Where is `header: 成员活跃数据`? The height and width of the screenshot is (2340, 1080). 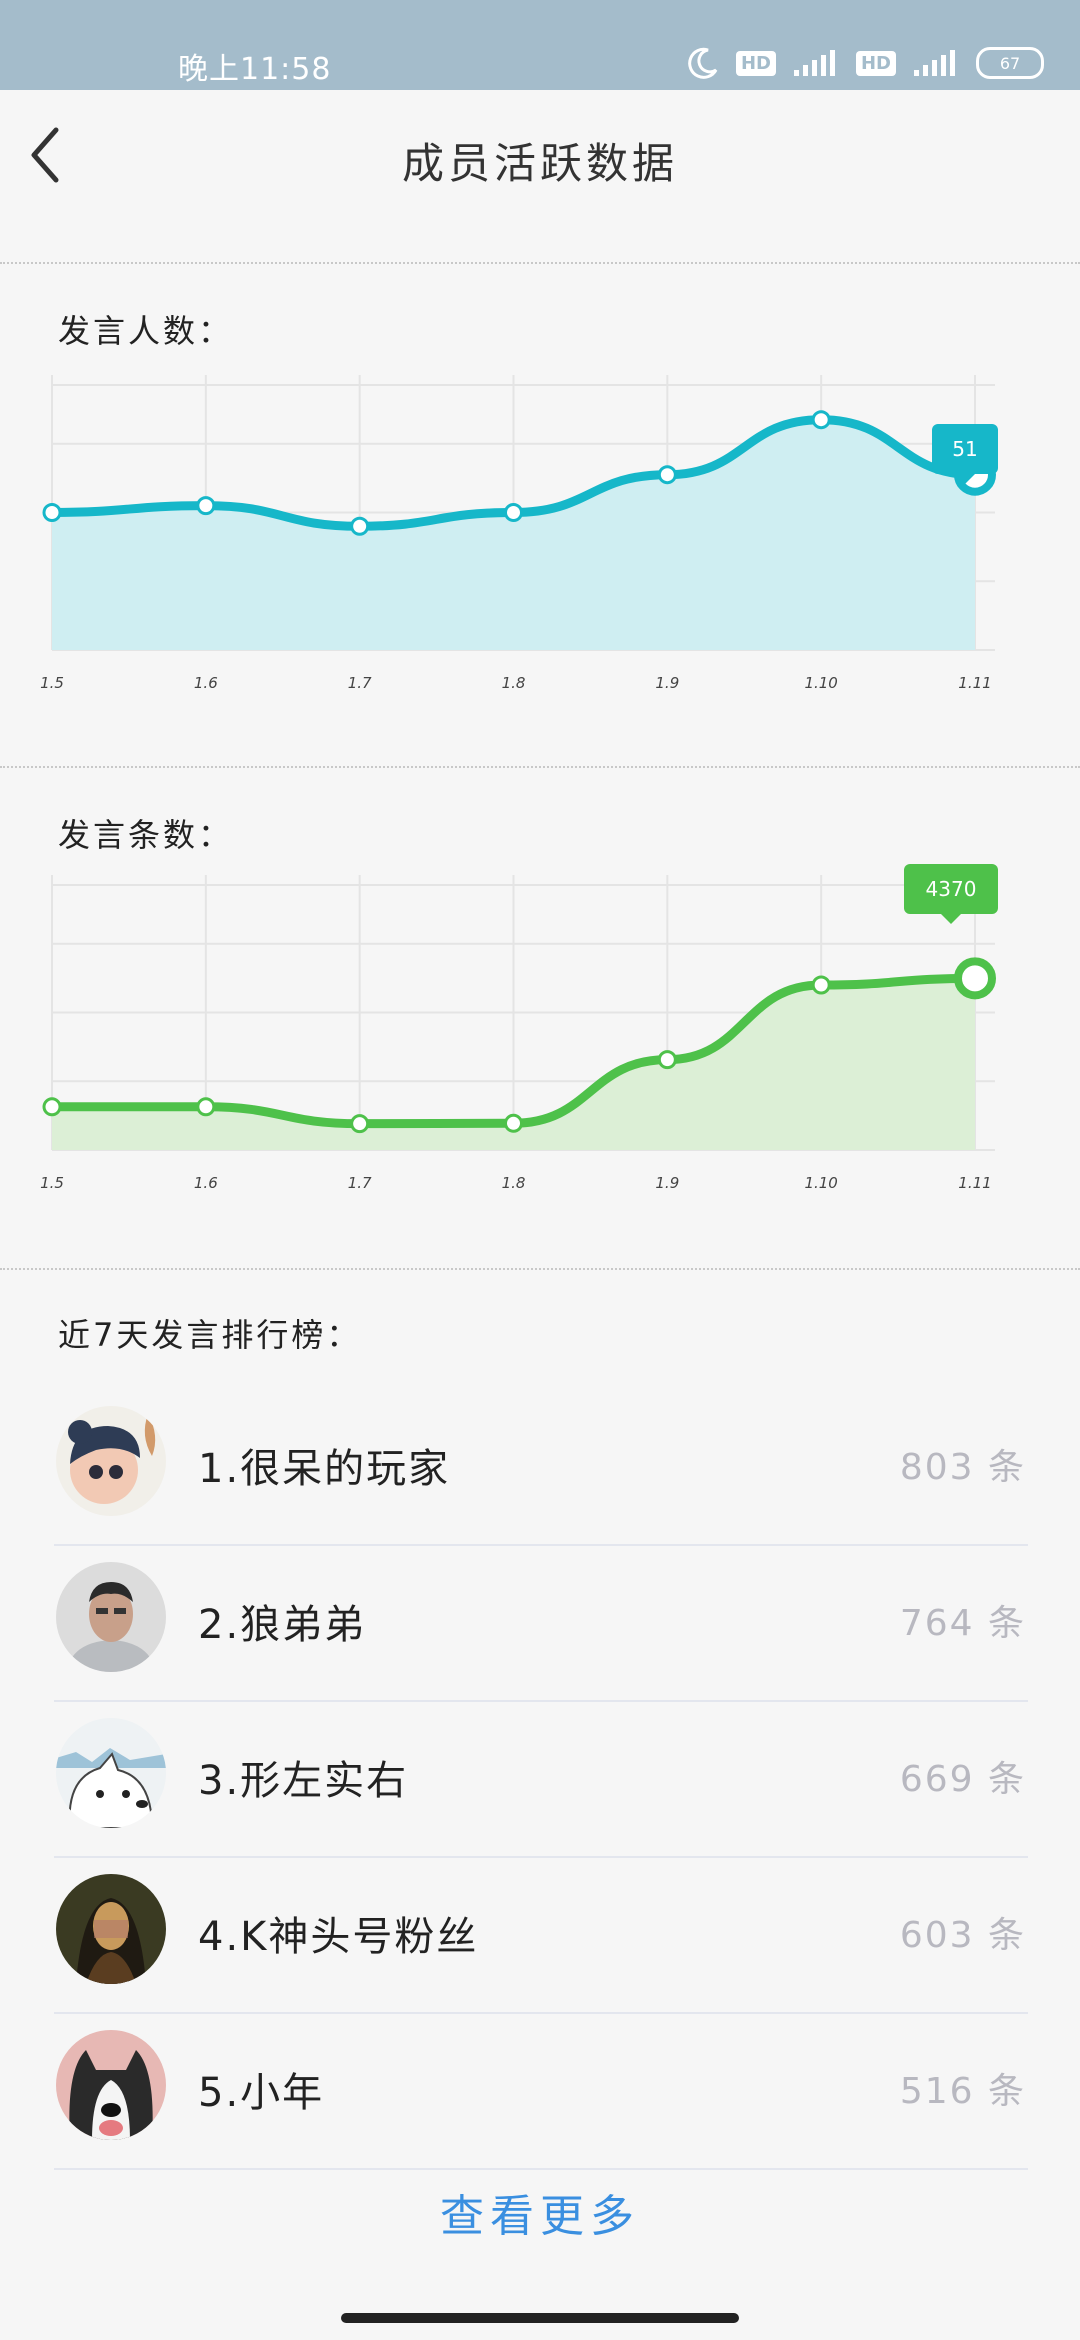
header: 成员活跃数据 is located at coordinates (540, 175).